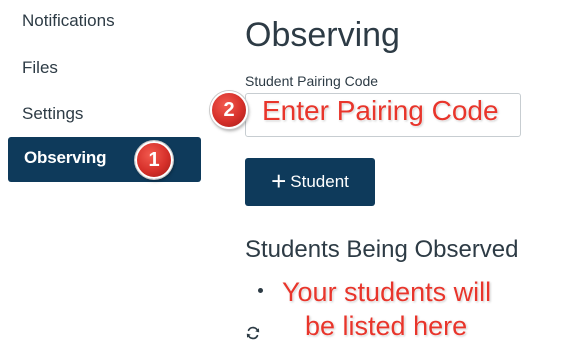 The width and height of the screenshot is (585, 345). What do you see at coordinates (386, 292) in the screenshot?
I see `students-note-line-1: Your students will` at bounding box center [386, 292].